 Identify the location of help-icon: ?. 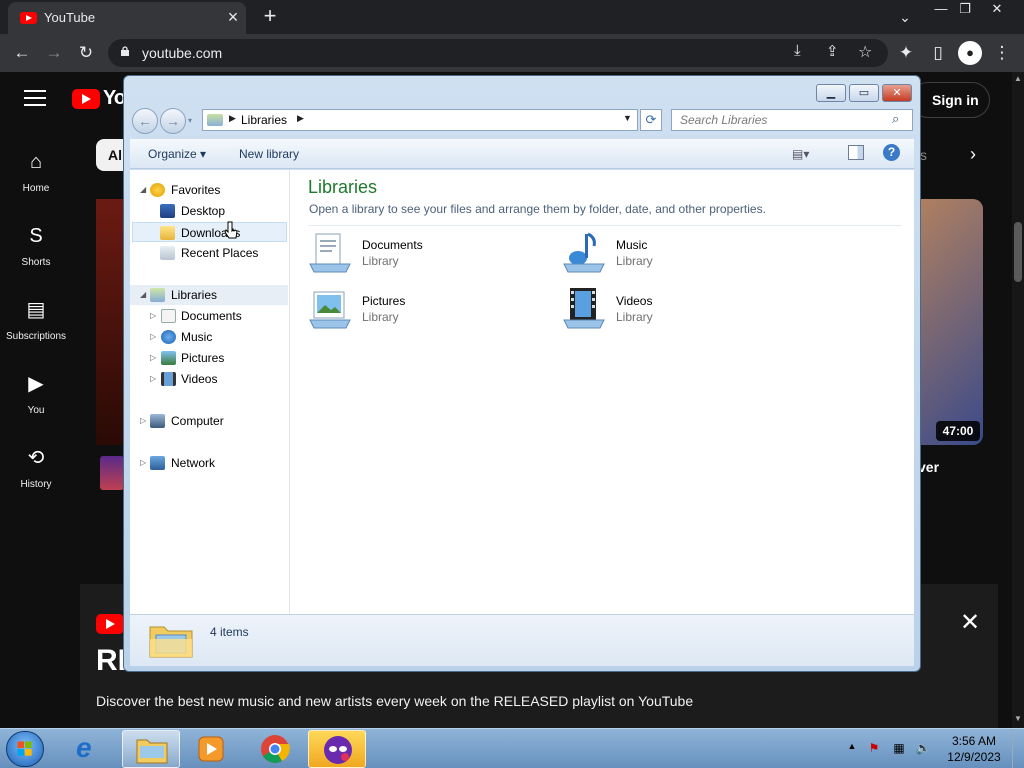
(891, 152).